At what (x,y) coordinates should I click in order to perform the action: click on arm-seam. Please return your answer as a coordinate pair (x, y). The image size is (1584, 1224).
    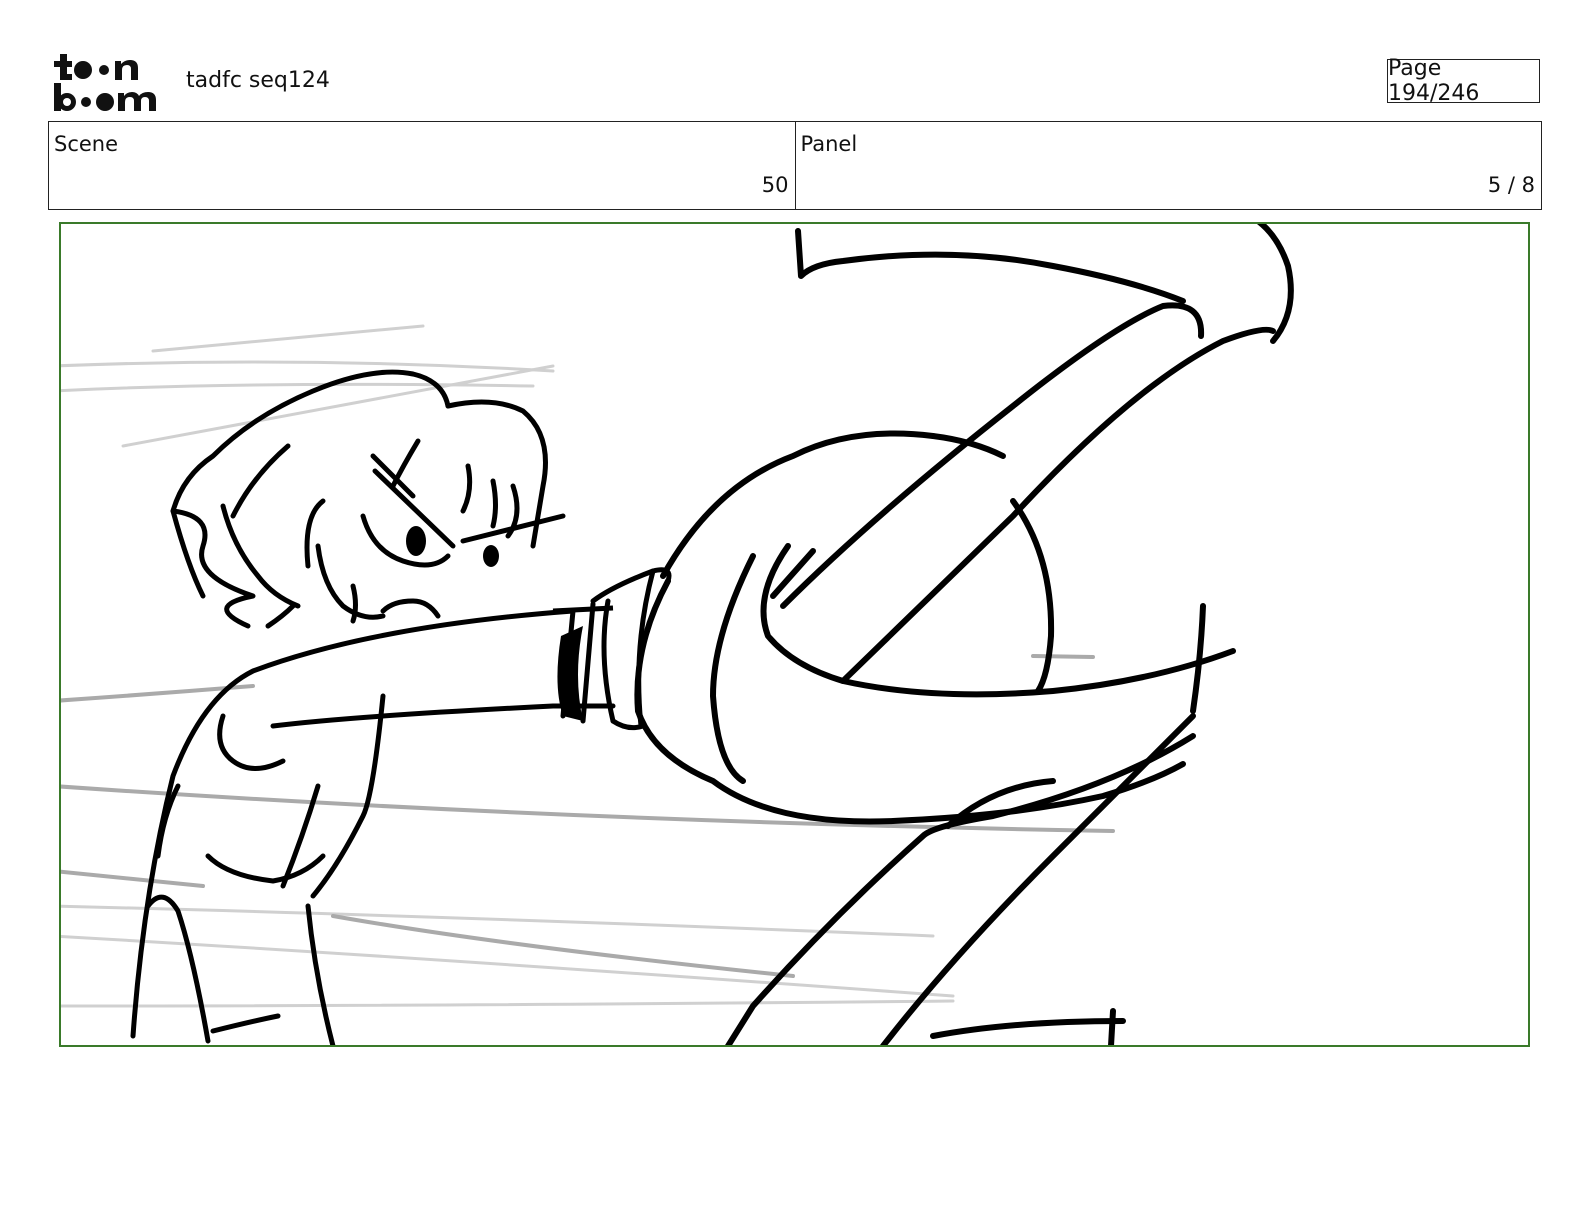
    Looking at the image, I should click on (583, 609).